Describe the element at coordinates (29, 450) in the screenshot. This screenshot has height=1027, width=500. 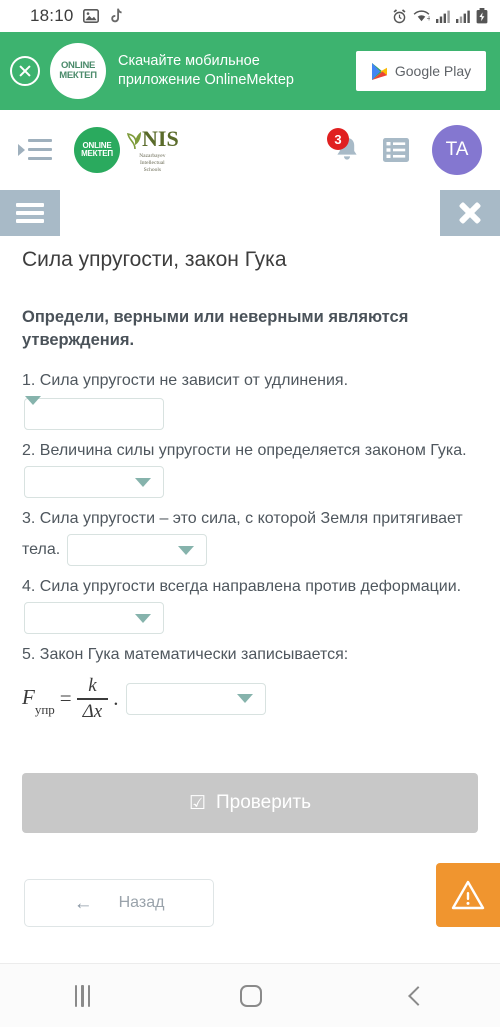
I see `question-number: 2.` at that location.